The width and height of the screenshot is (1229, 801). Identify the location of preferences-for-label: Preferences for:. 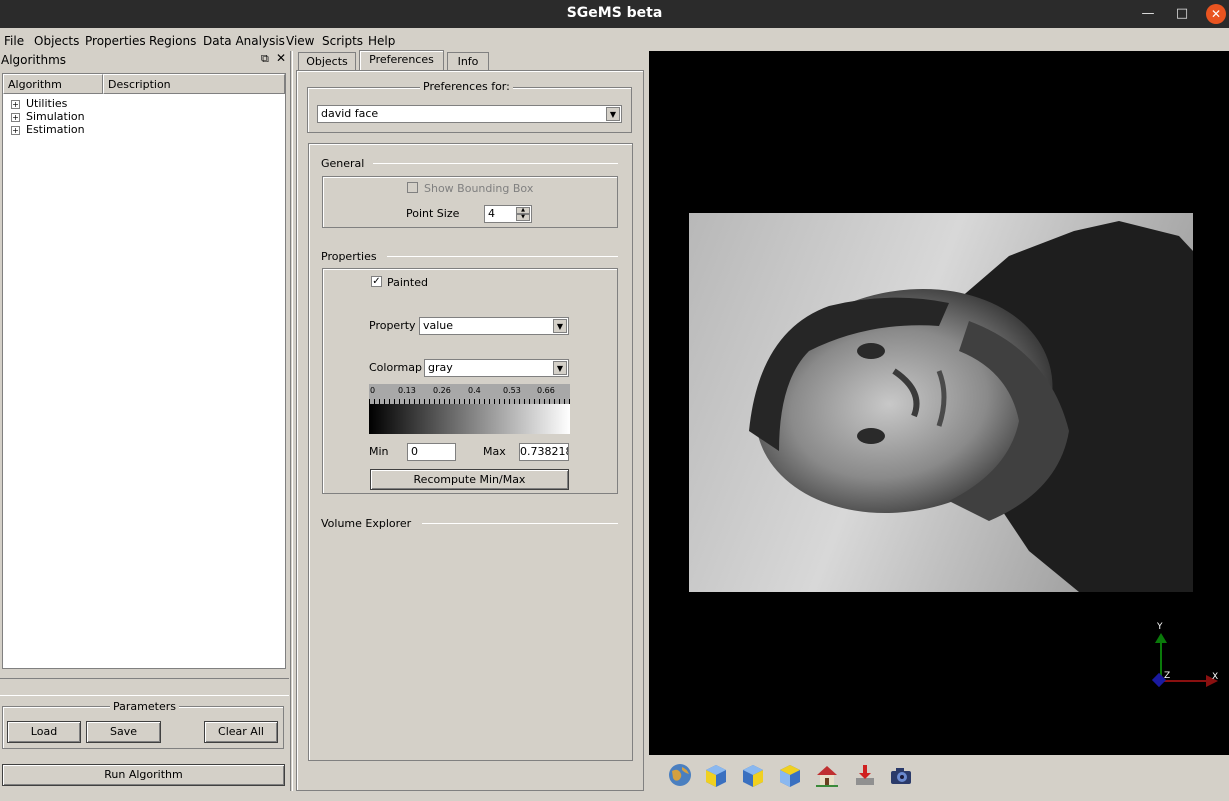
(466, 86).